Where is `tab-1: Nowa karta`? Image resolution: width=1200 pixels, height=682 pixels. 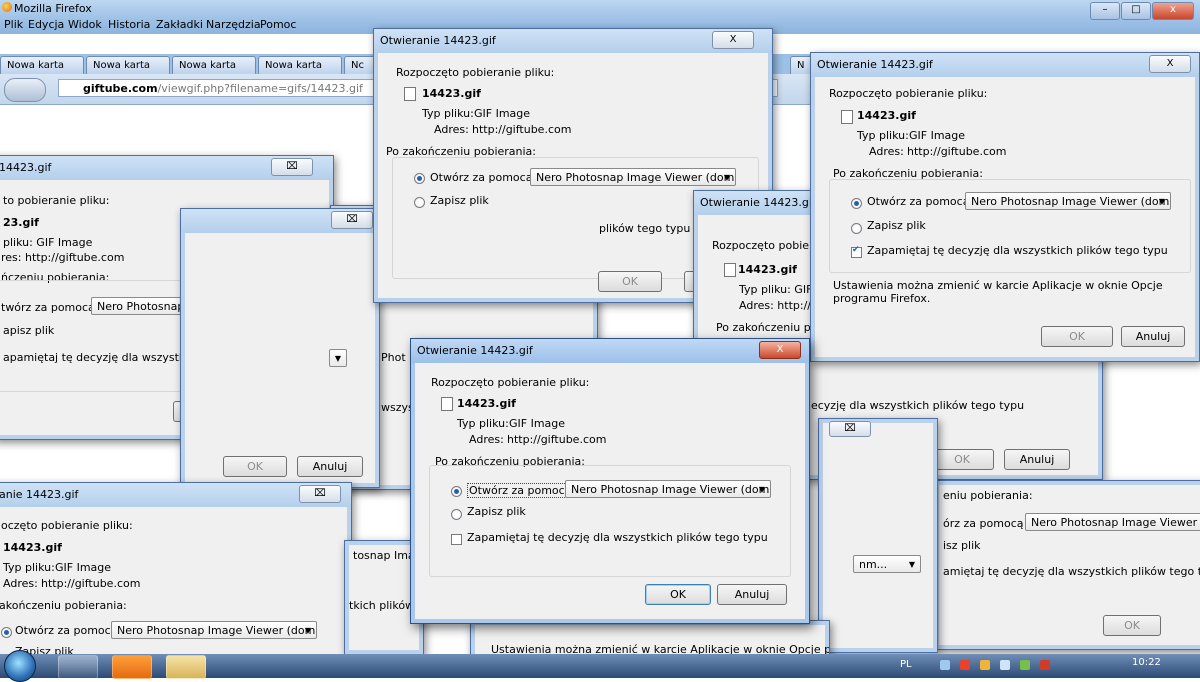
tab-1: Nowa karta is located at coordinates (42, 65).